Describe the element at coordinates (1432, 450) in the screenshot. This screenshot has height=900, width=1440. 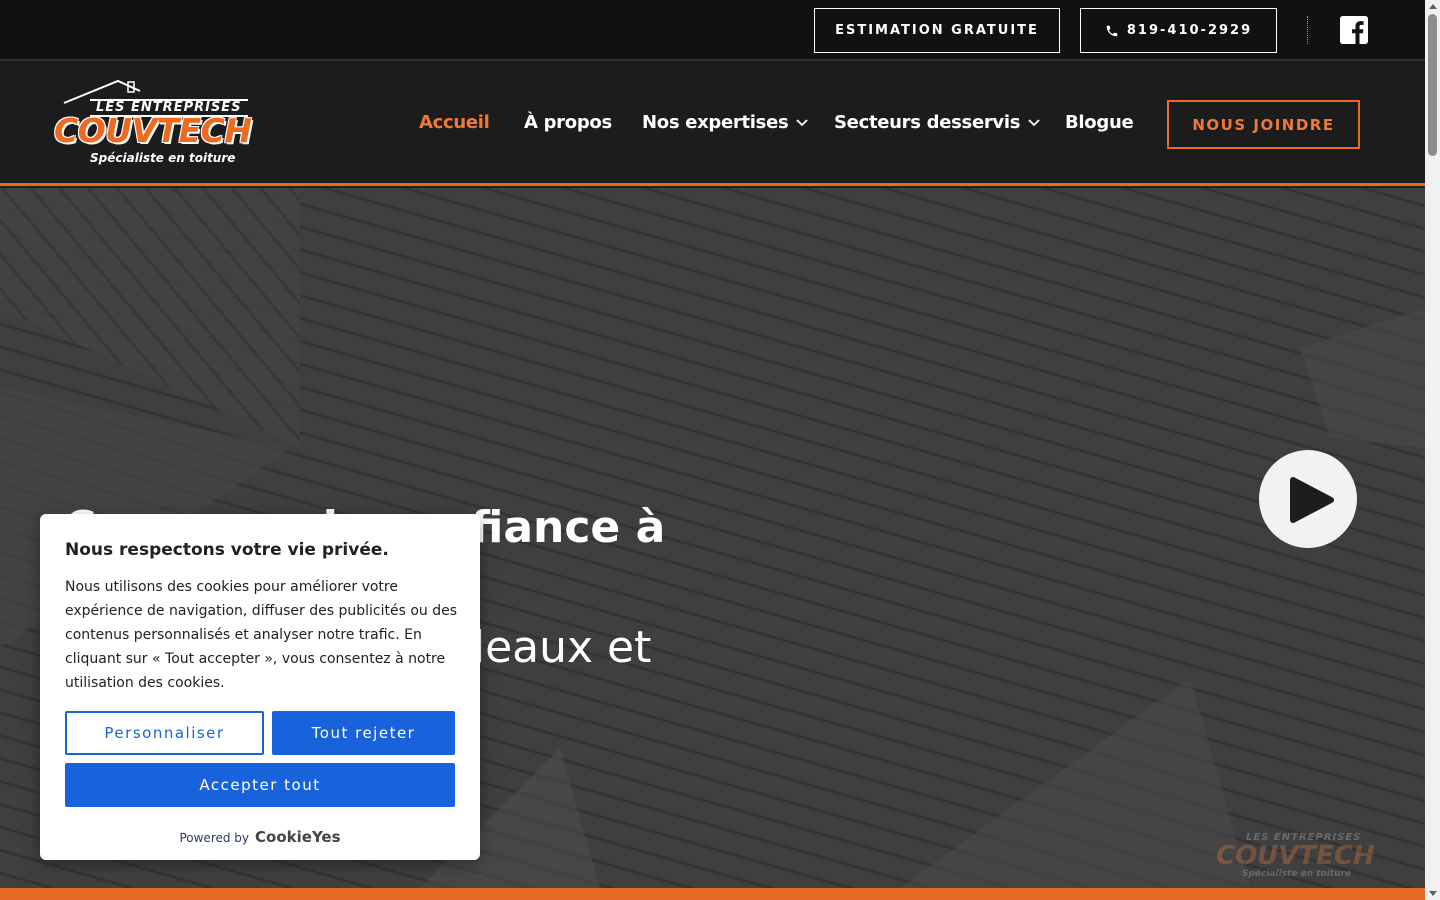
I see `page-scrollbar` at that location.